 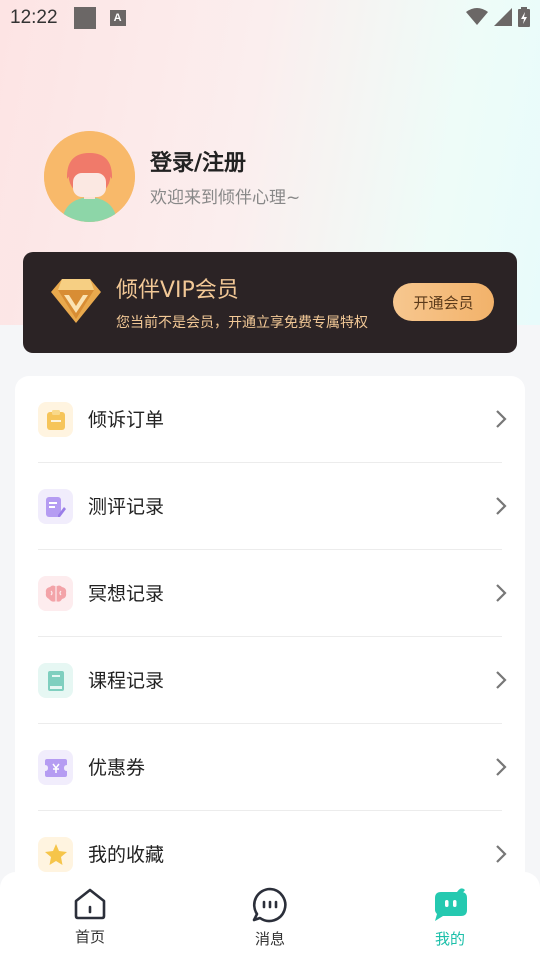 I want to click on profile-header: 登录/注册 欢迎来到倾伴心理~, so click(x=172, y=176).